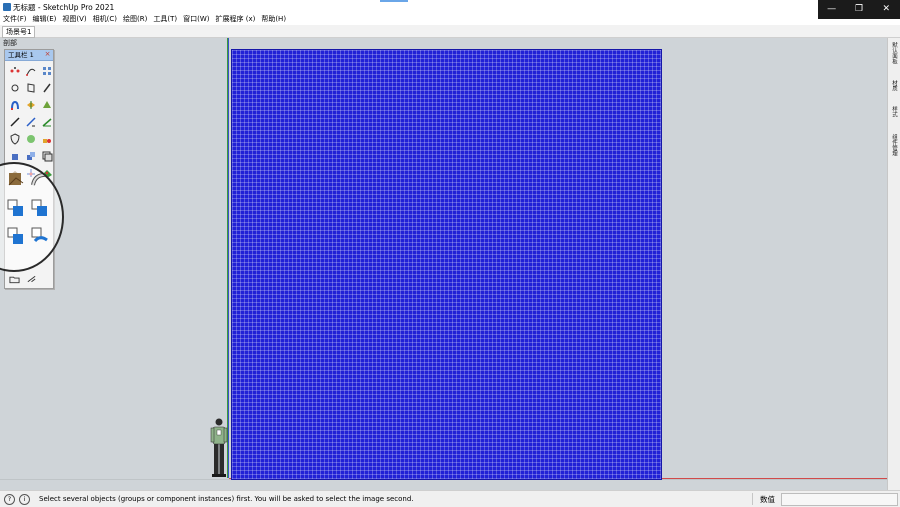 The height and width of the screenshot is (507, 900). I want to click on toolbar-bottom-row, so click(23, 278).